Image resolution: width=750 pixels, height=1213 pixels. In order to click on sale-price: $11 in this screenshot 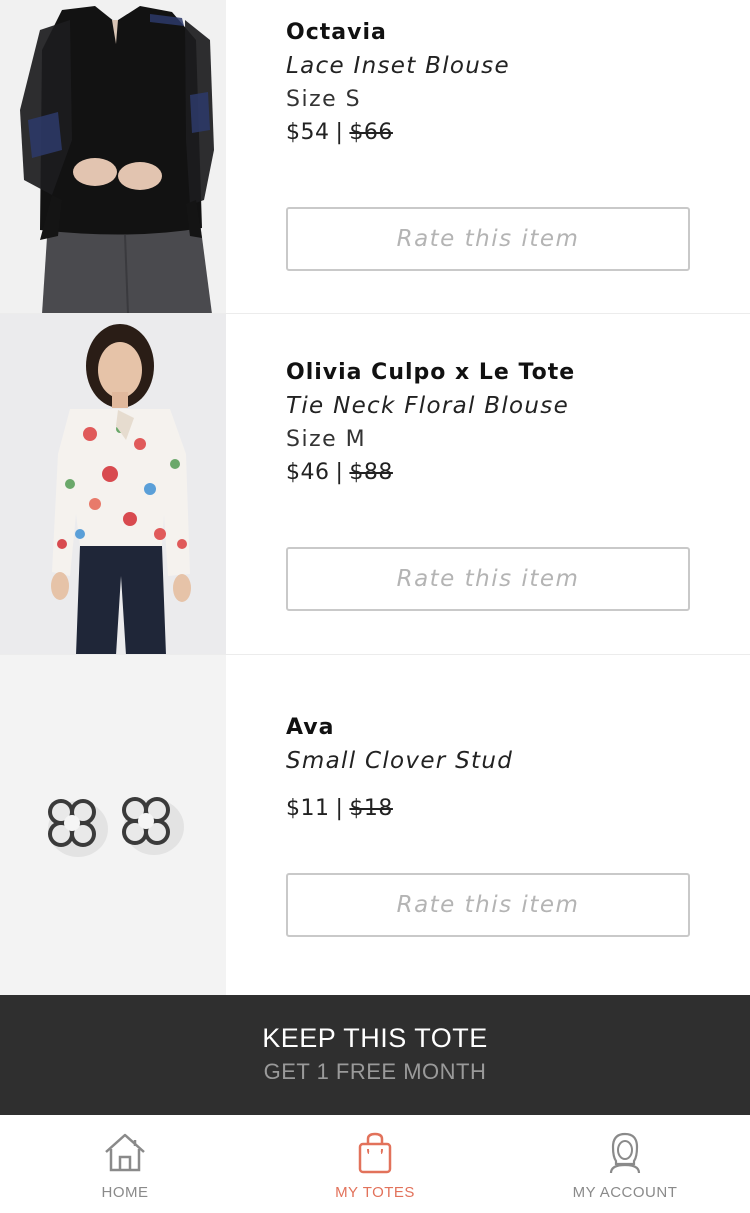, I will do `click(308, 808)`.